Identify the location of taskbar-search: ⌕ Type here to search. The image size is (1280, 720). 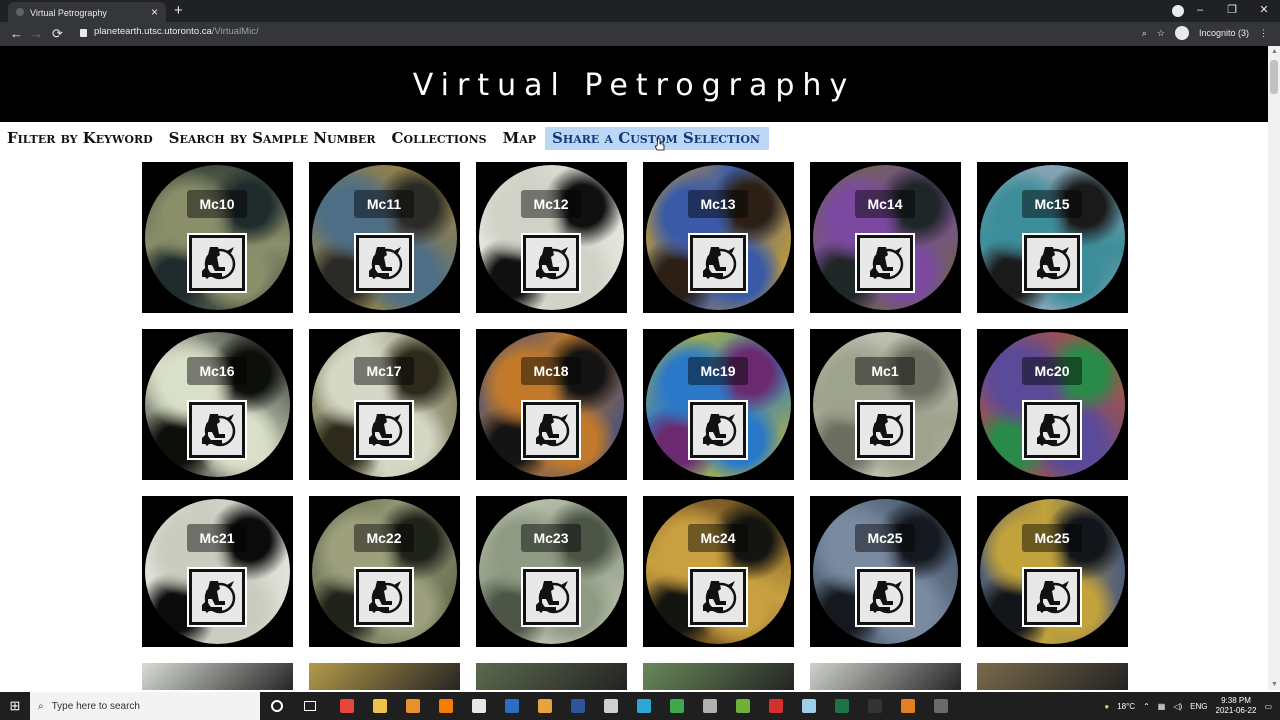
(145, 706).